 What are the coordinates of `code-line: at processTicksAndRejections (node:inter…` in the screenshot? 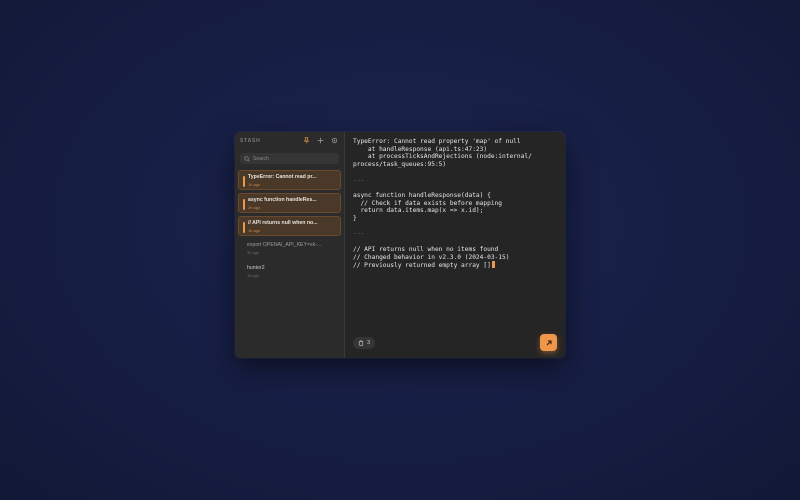 It's located at (442, 157).